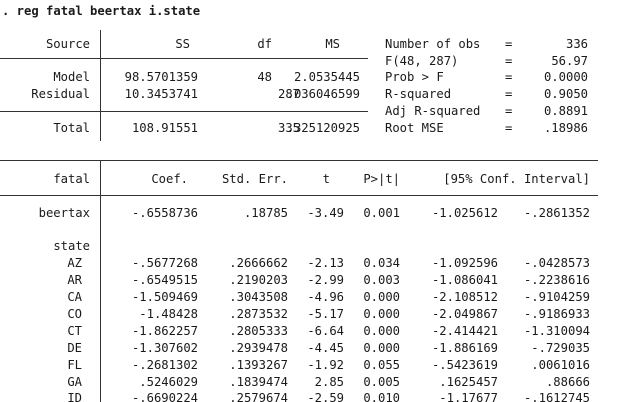  Describe the element at coordinates (161, 77) in the screenshot. I see `anova-ss: 98.5701359` at that location.